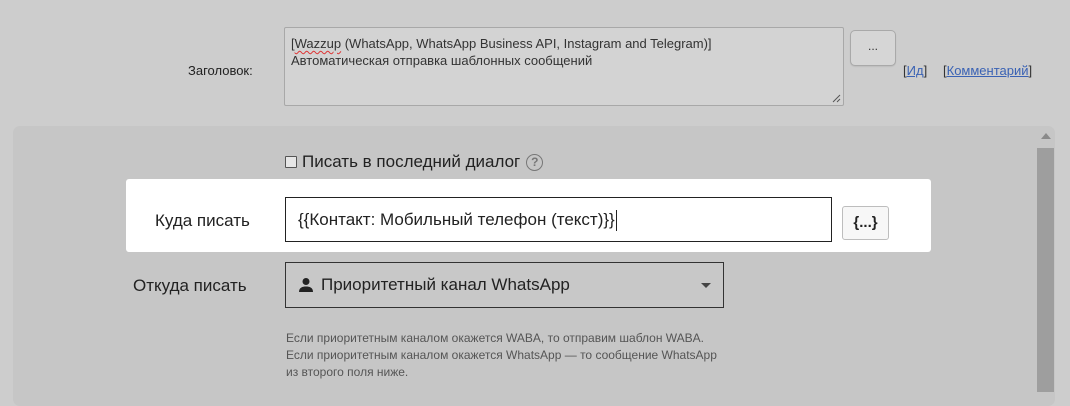  I want to click on where-label: Куда писать, so click(202, 220).